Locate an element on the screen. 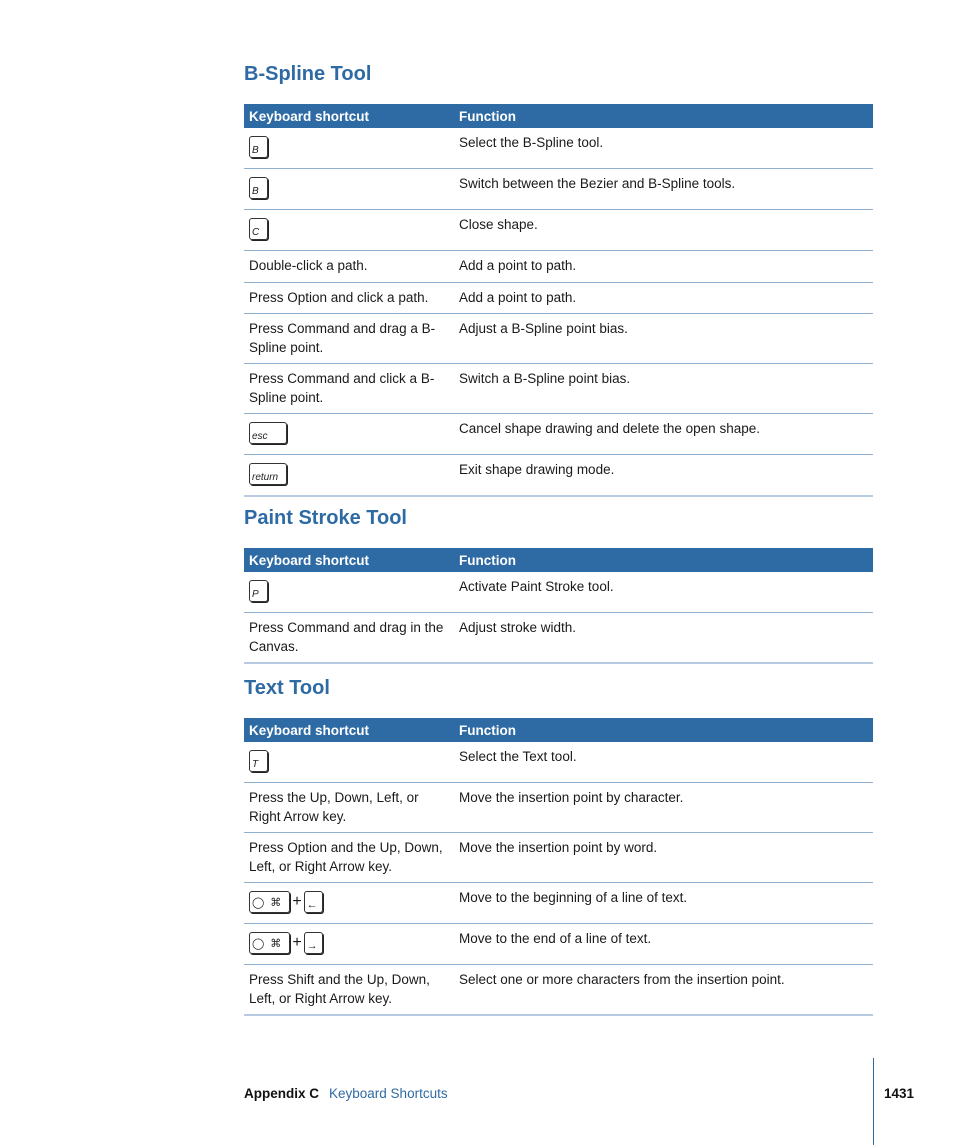  key-esc-icon: esc is located at coordinates (268, 433).